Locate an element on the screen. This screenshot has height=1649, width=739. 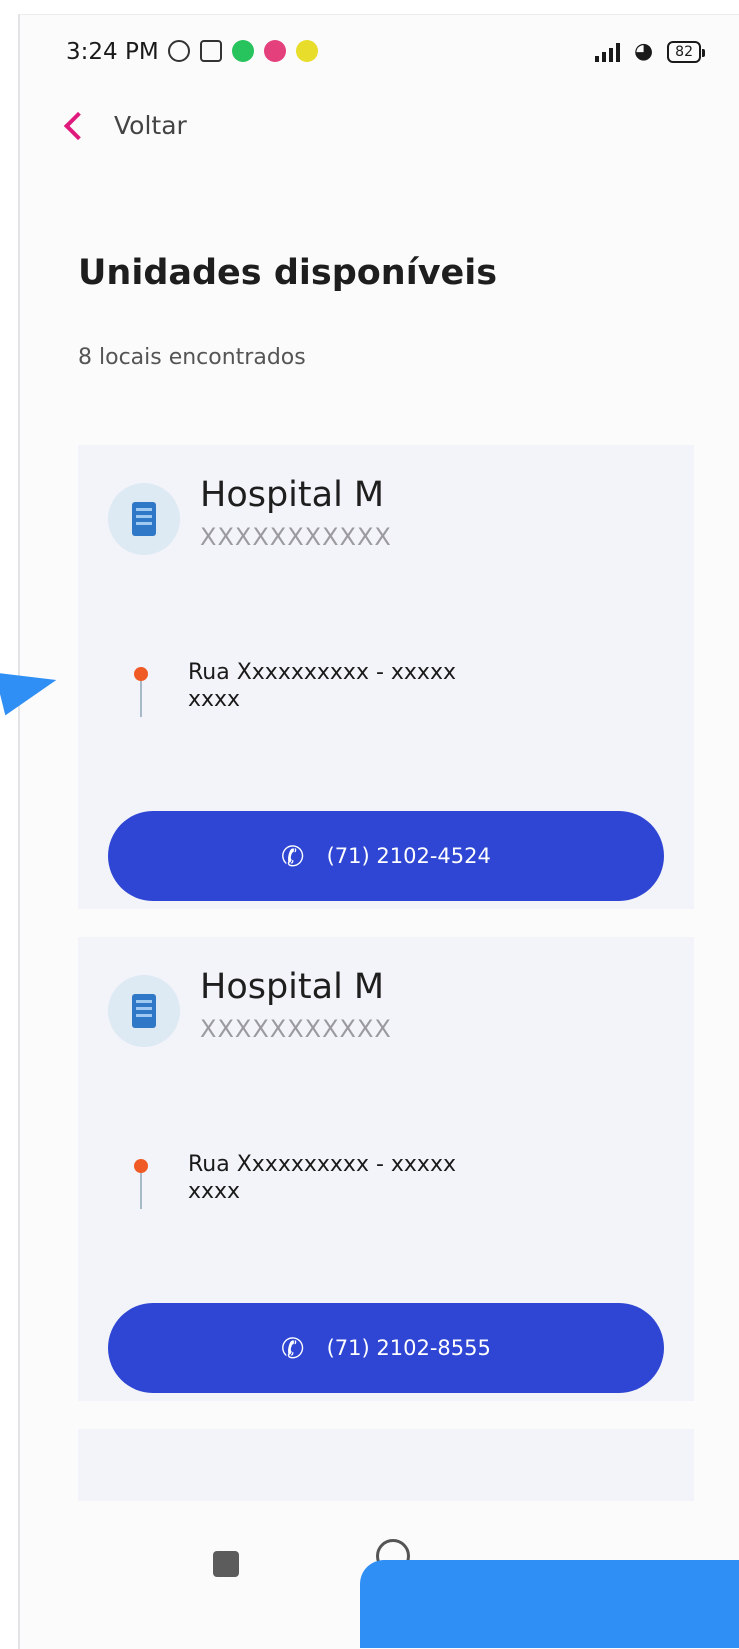
instagram-icon is located at coordinates (275, 51).